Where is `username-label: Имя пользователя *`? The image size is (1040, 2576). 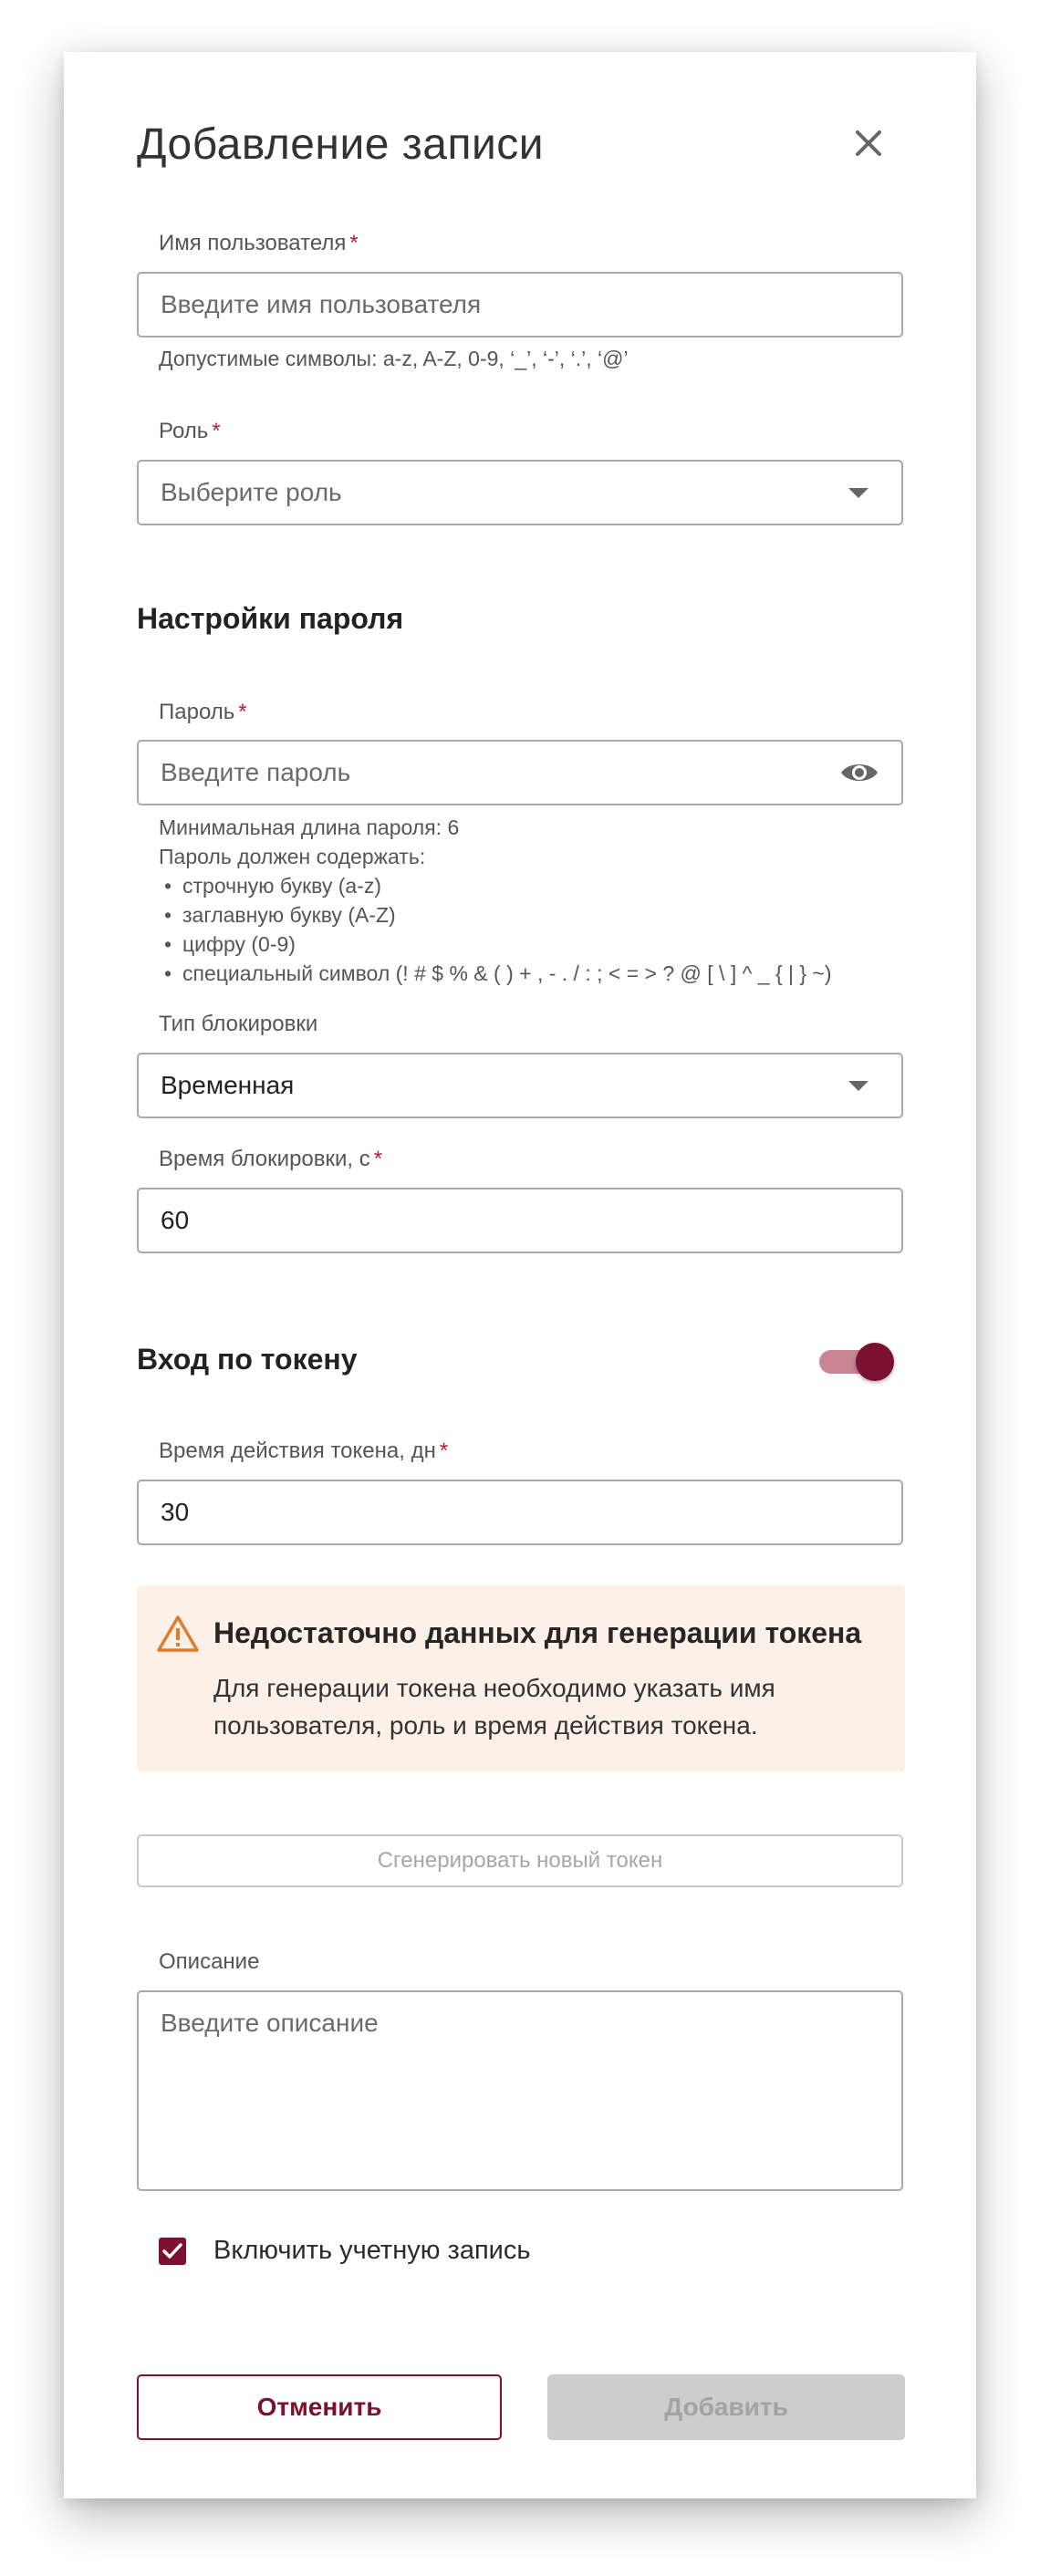
username-label: Имя пользователя * is located at coordinates (259, 243).